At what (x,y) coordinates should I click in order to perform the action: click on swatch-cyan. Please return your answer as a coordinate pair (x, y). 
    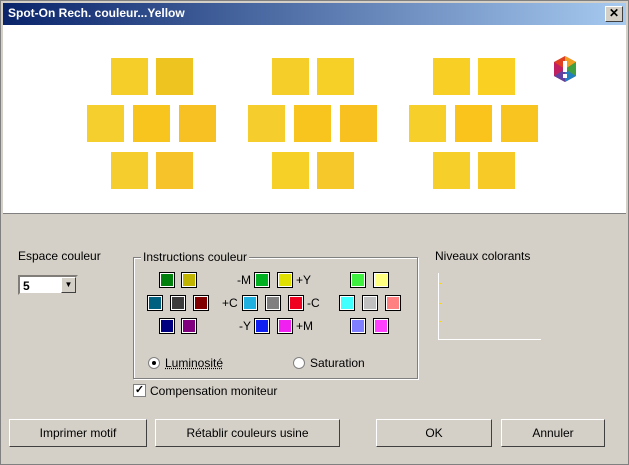
    Looking at the image, I should click on (347, 303).